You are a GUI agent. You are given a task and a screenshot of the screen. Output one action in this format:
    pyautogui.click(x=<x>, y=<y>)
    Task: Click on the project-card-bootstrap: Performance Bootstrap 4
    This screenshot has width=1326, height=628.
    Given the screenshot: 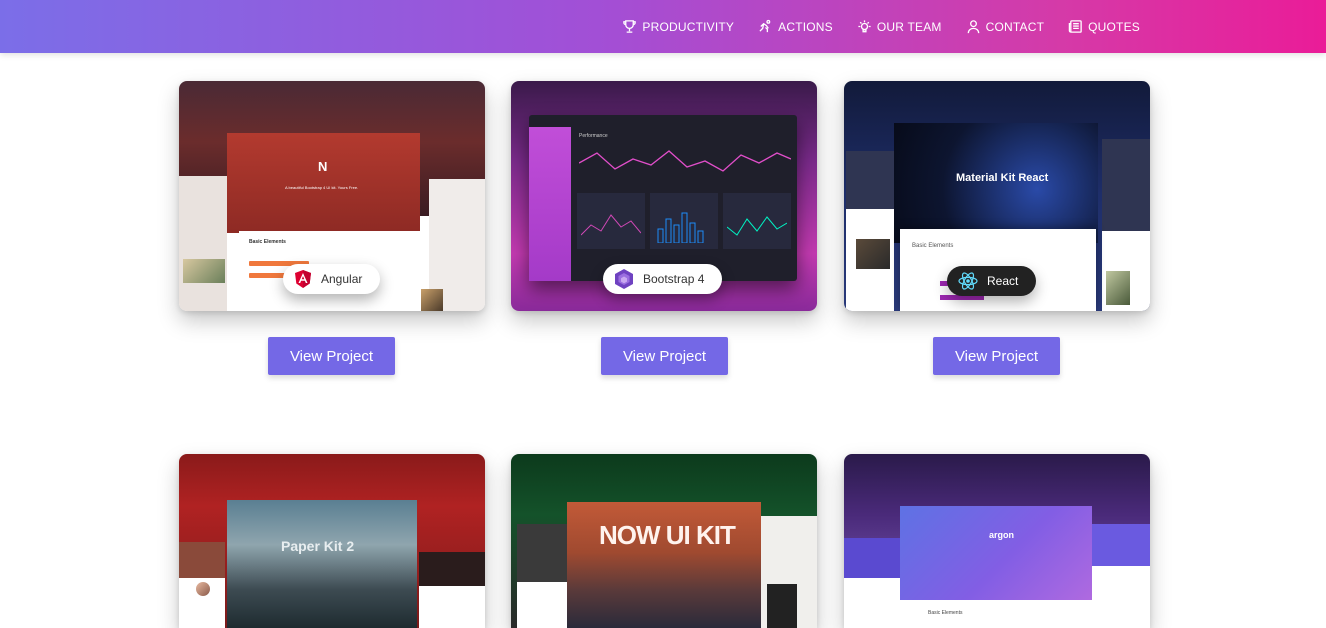 What is the action you would take?
    pyautogui.click(x=664, y=196)
    